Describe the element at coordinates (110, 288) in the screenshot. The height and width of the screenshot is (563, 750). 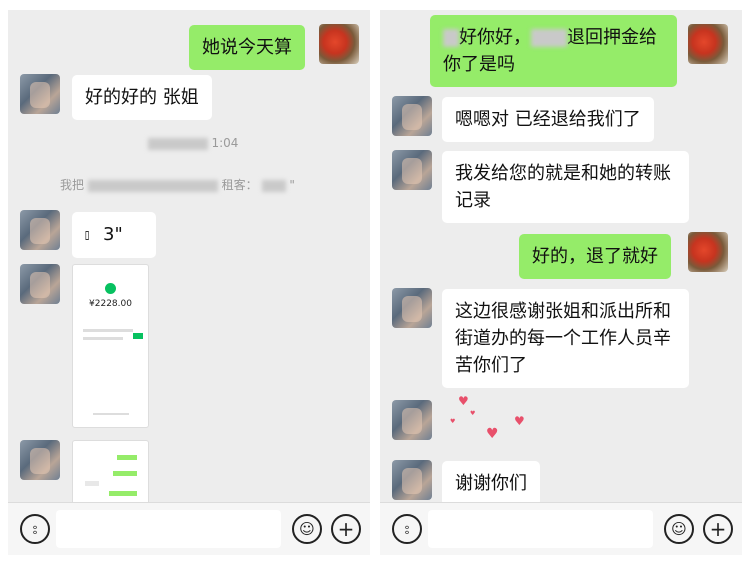
I see `success-check-icon` at that location.